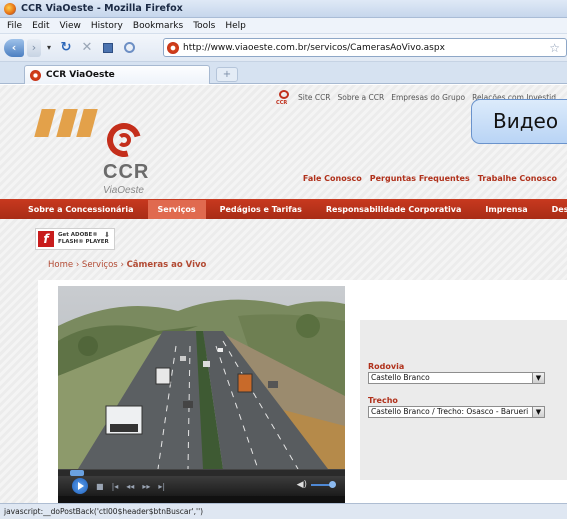 The image size is (567, 519). I want to click on back-arrow-icon: ‹, so click(14, 47).